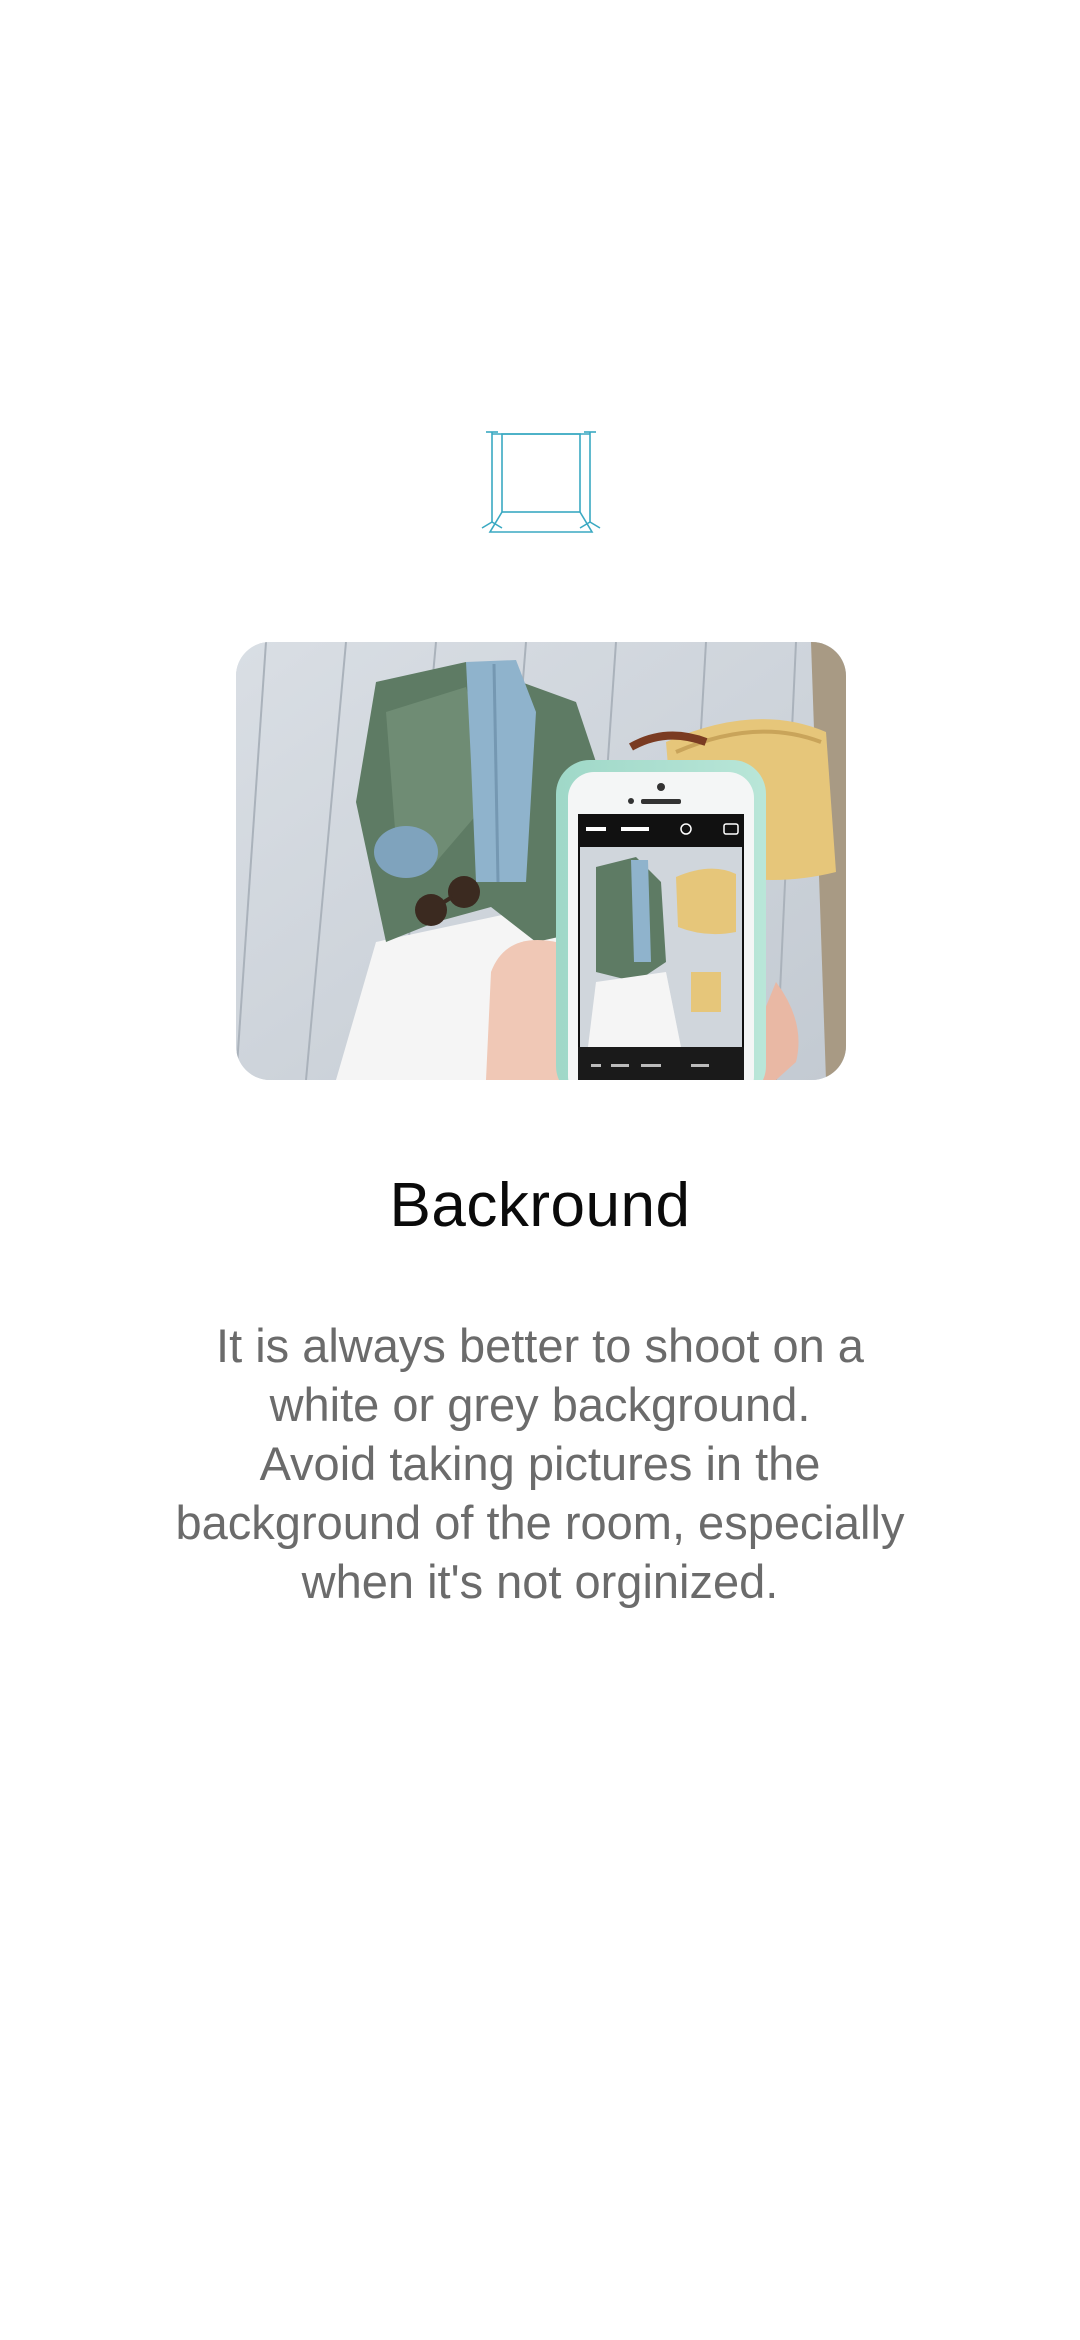  What do you see at coordinates (540, 1522) in the screenshot?
I see `description-line: background of the room, especially` at bounding box center [540, 1522].